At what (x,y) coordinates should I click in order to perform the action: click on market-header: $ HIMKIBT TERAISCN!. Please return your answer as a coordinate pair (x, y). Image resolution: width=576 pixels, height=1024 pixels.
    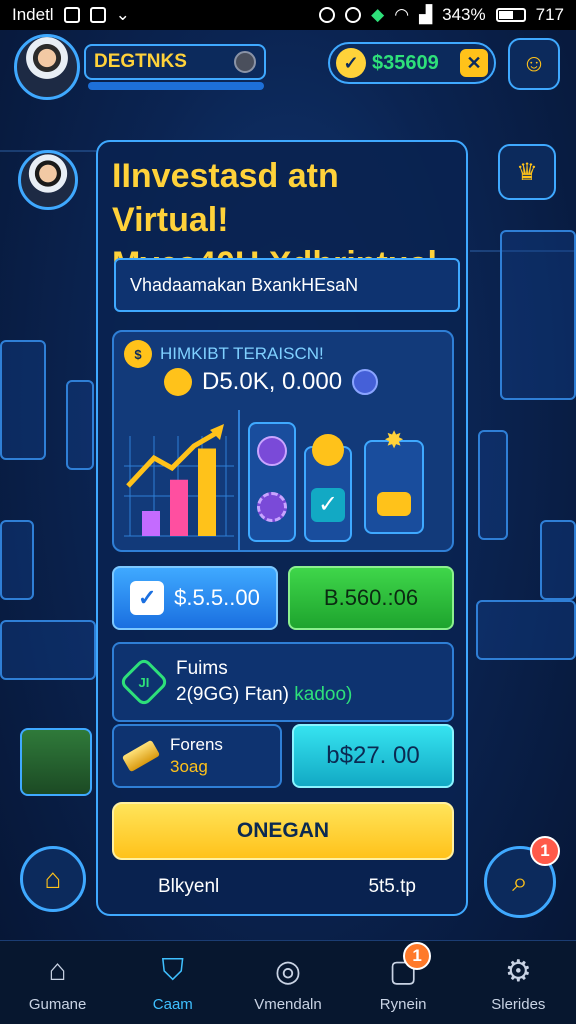
    Looking at the image, I should click on (224, 354).